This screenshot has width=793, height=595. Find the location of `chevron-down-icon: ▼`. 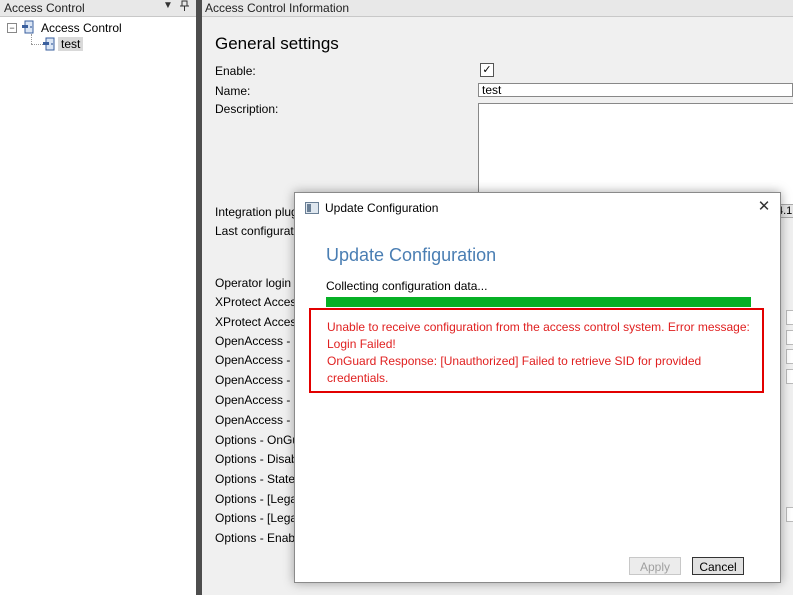

chevron-down-icon: ▼ is located at coordinates (168, 5).